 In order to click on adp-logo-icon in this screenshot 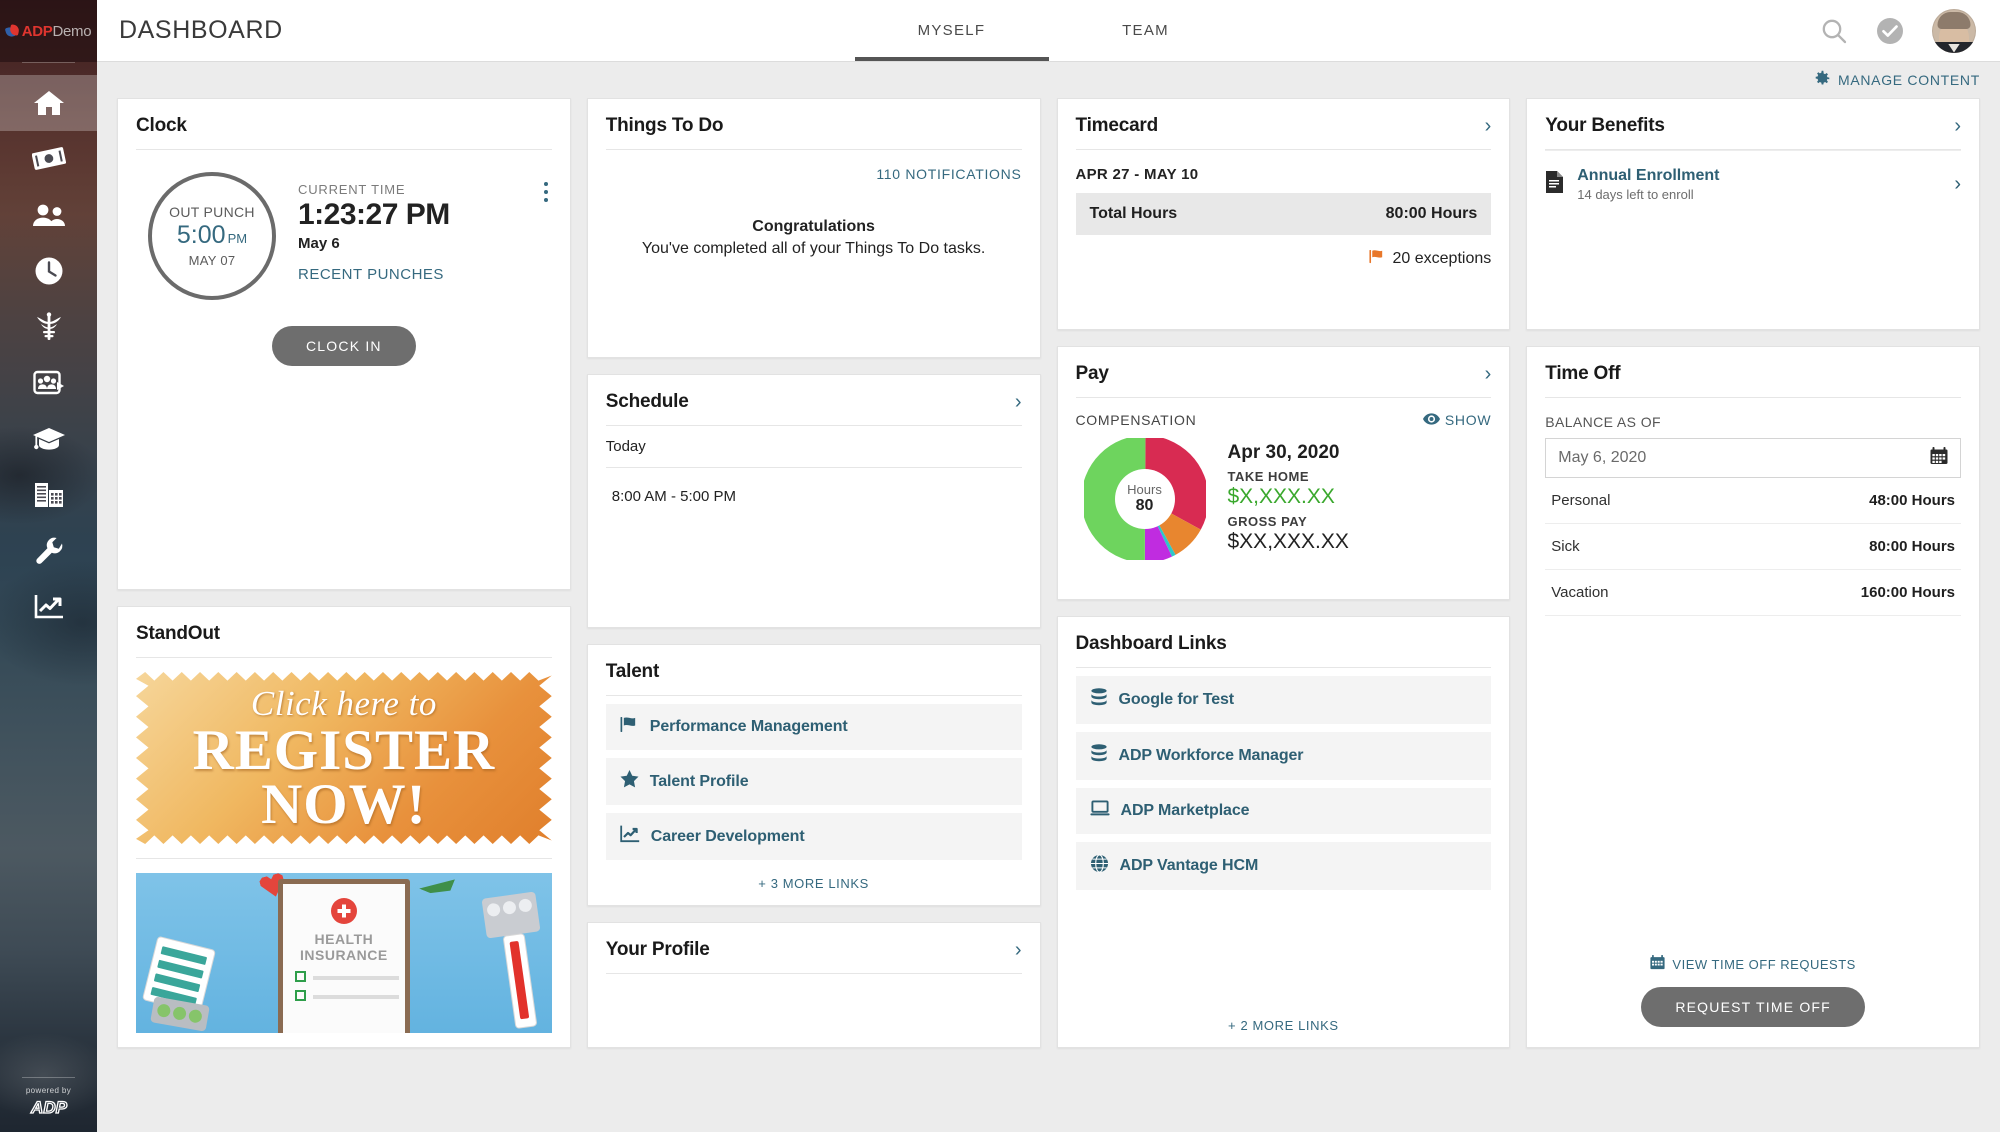, I will do `click(12, 30)`.